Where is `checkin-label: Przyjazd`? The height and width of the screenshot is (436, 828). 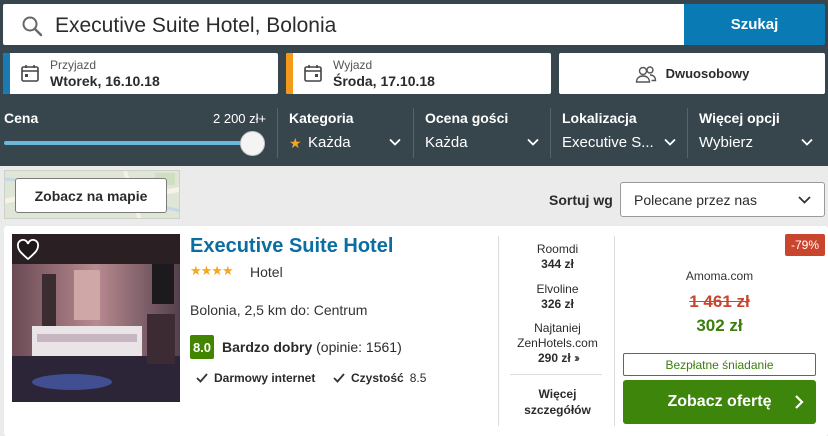
checkin-label: Przyjazd is located at coordinates (73, 65).